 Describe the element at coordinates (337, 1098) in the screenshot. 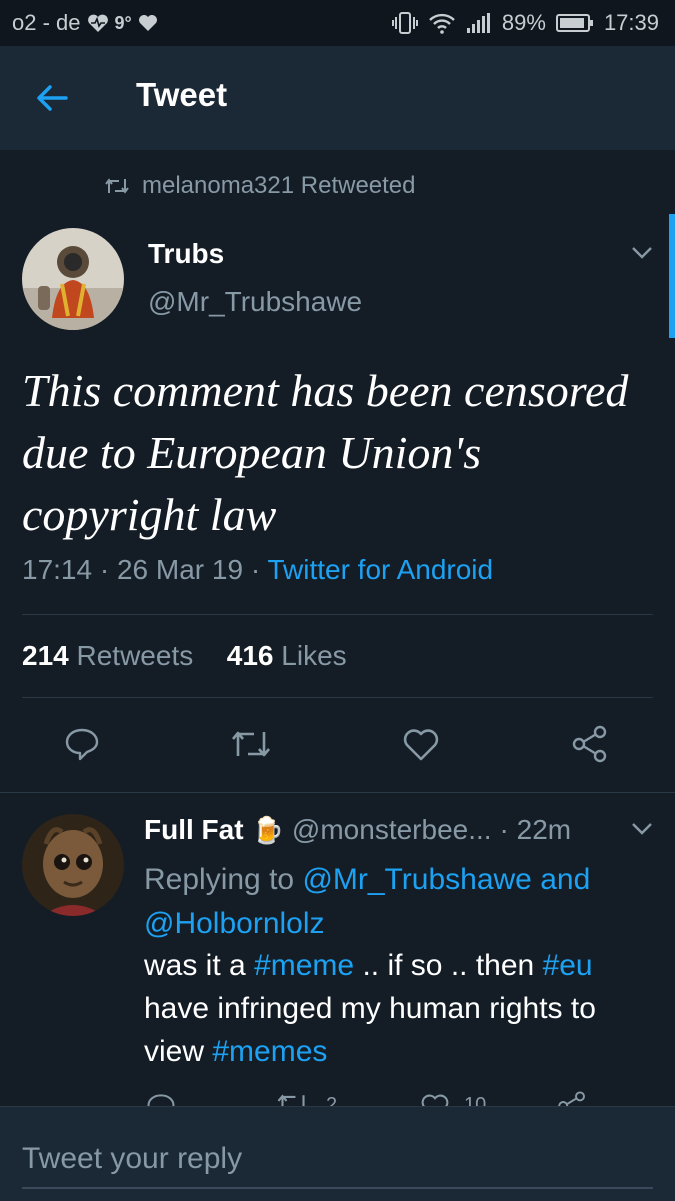

I see `reply-action-bar: 2 10` at that location.